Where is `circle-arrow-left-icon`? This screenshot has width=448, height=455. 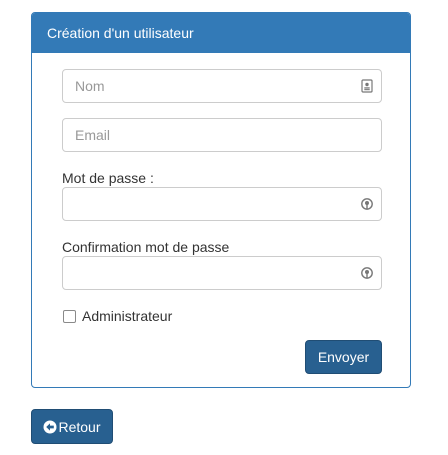 circle-arrow-left-icon is located at coordinates (50, 426).